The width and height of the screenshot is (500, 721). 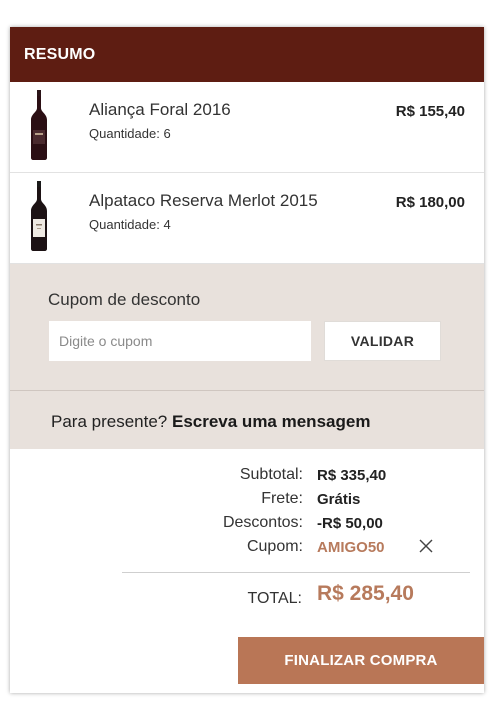 What do you see at coordinates (247, 54) in the screenshot?
I see `summary-header: RESUMO` at bounding box center [247, 54].